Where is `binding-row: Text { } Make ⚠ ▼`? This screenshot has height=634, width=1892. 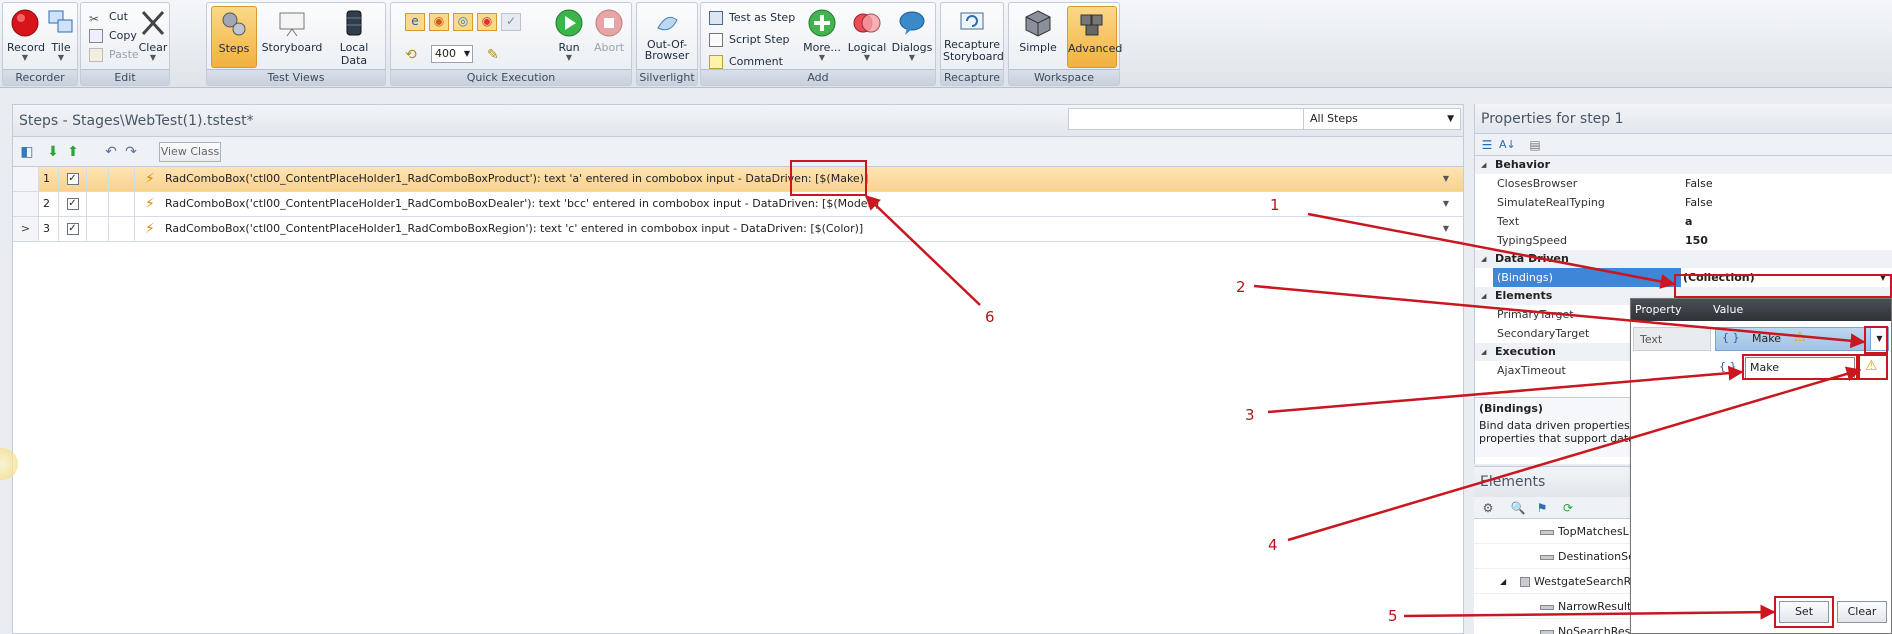 binding-row: Text { } Make ⚠ ▼ is located at coordinates (1761, 339).